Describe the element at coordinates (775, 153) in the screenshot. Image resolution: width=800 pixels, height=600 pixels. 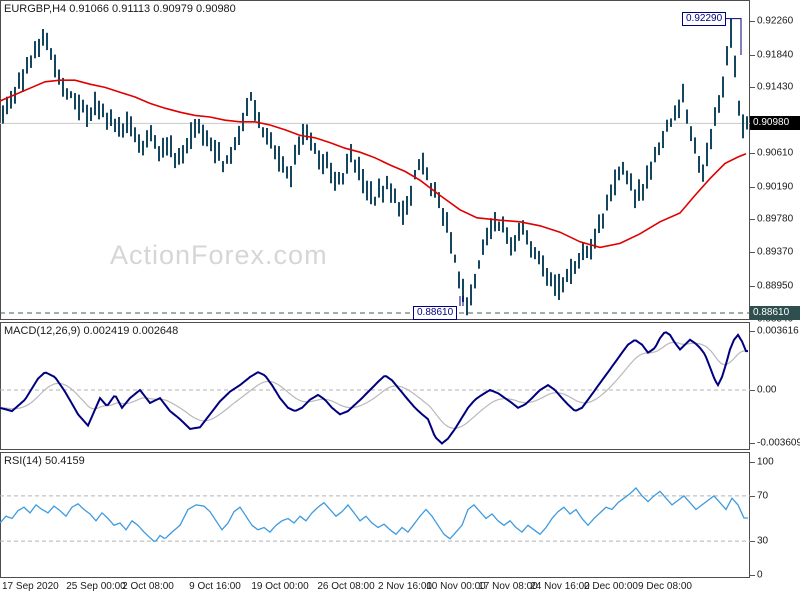
I see `price-axis-label: 0.90610` at that location.